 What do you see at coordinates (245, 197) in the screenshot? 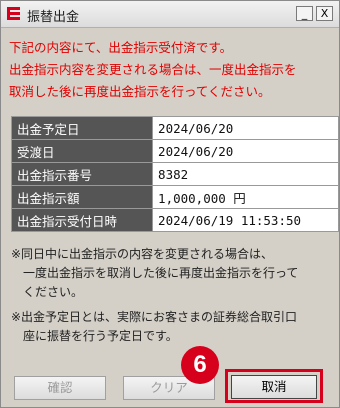
I see `row-value-amount: 1,000,000 円` at bounding box center [245, 197].